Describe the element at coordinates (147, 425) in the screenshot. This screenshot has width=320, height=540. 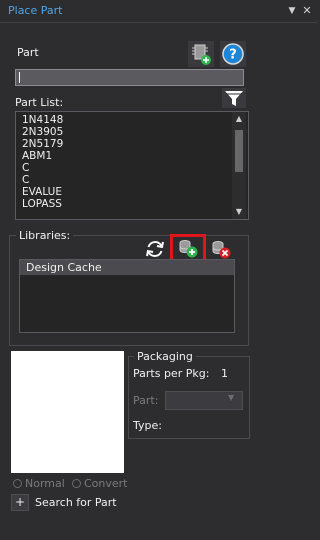
I see `pkg-type-label: Type:` at that location.